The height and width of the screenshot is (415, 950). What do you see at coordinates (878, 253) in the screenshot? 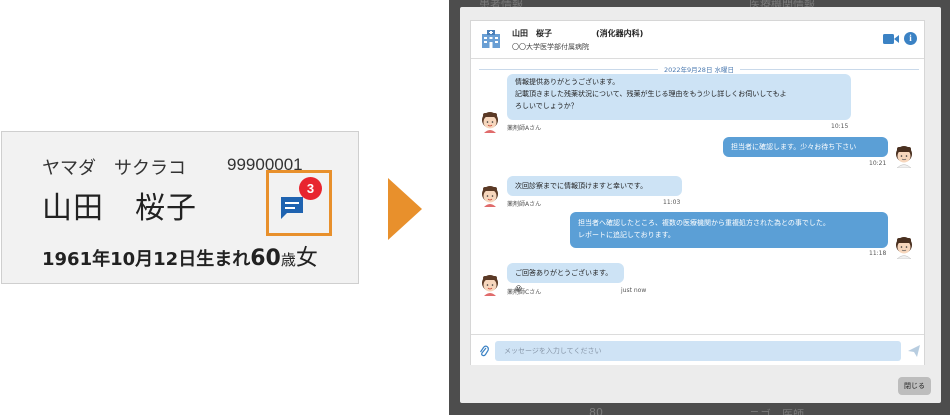
I see `message-time: 11:18` at bounding box center [878, 253].